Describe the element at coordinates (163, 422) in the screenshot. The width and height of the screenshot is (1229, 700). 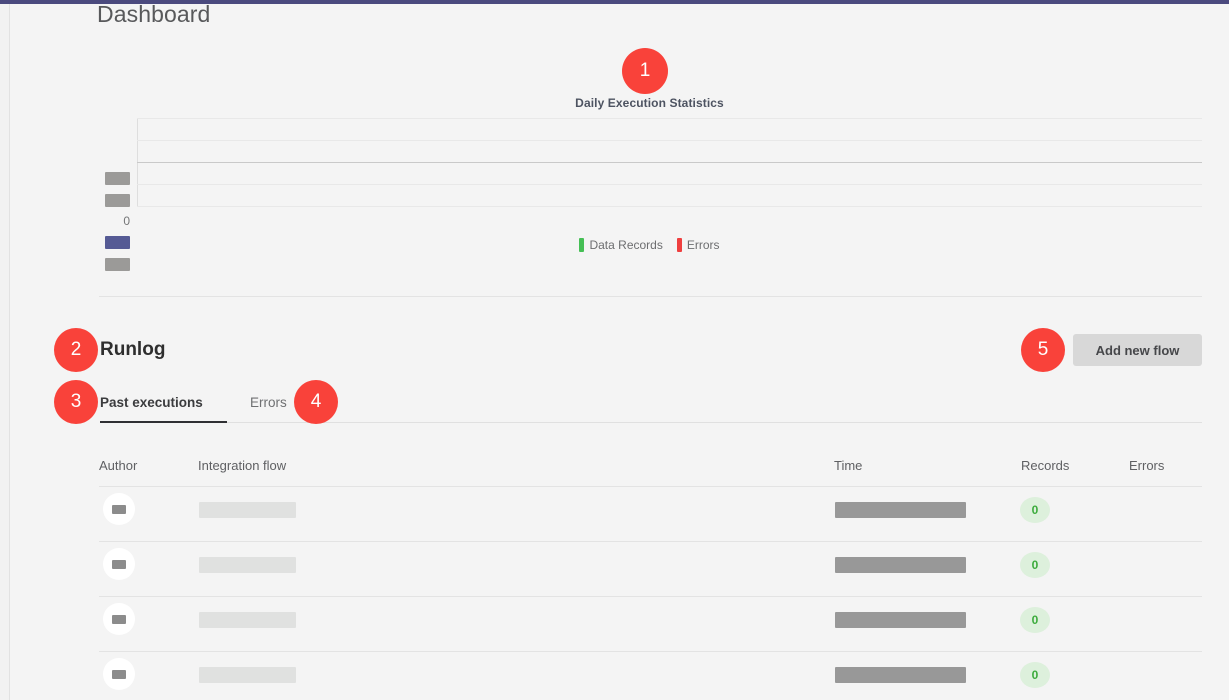
I see `tab-active-underline` at that location.